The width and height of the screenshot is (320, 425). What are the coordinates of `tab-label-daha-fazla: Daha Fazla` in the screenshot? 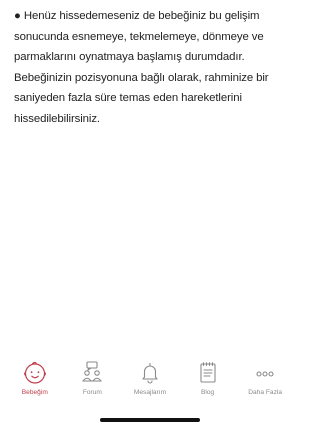 It's located at (265, 392).